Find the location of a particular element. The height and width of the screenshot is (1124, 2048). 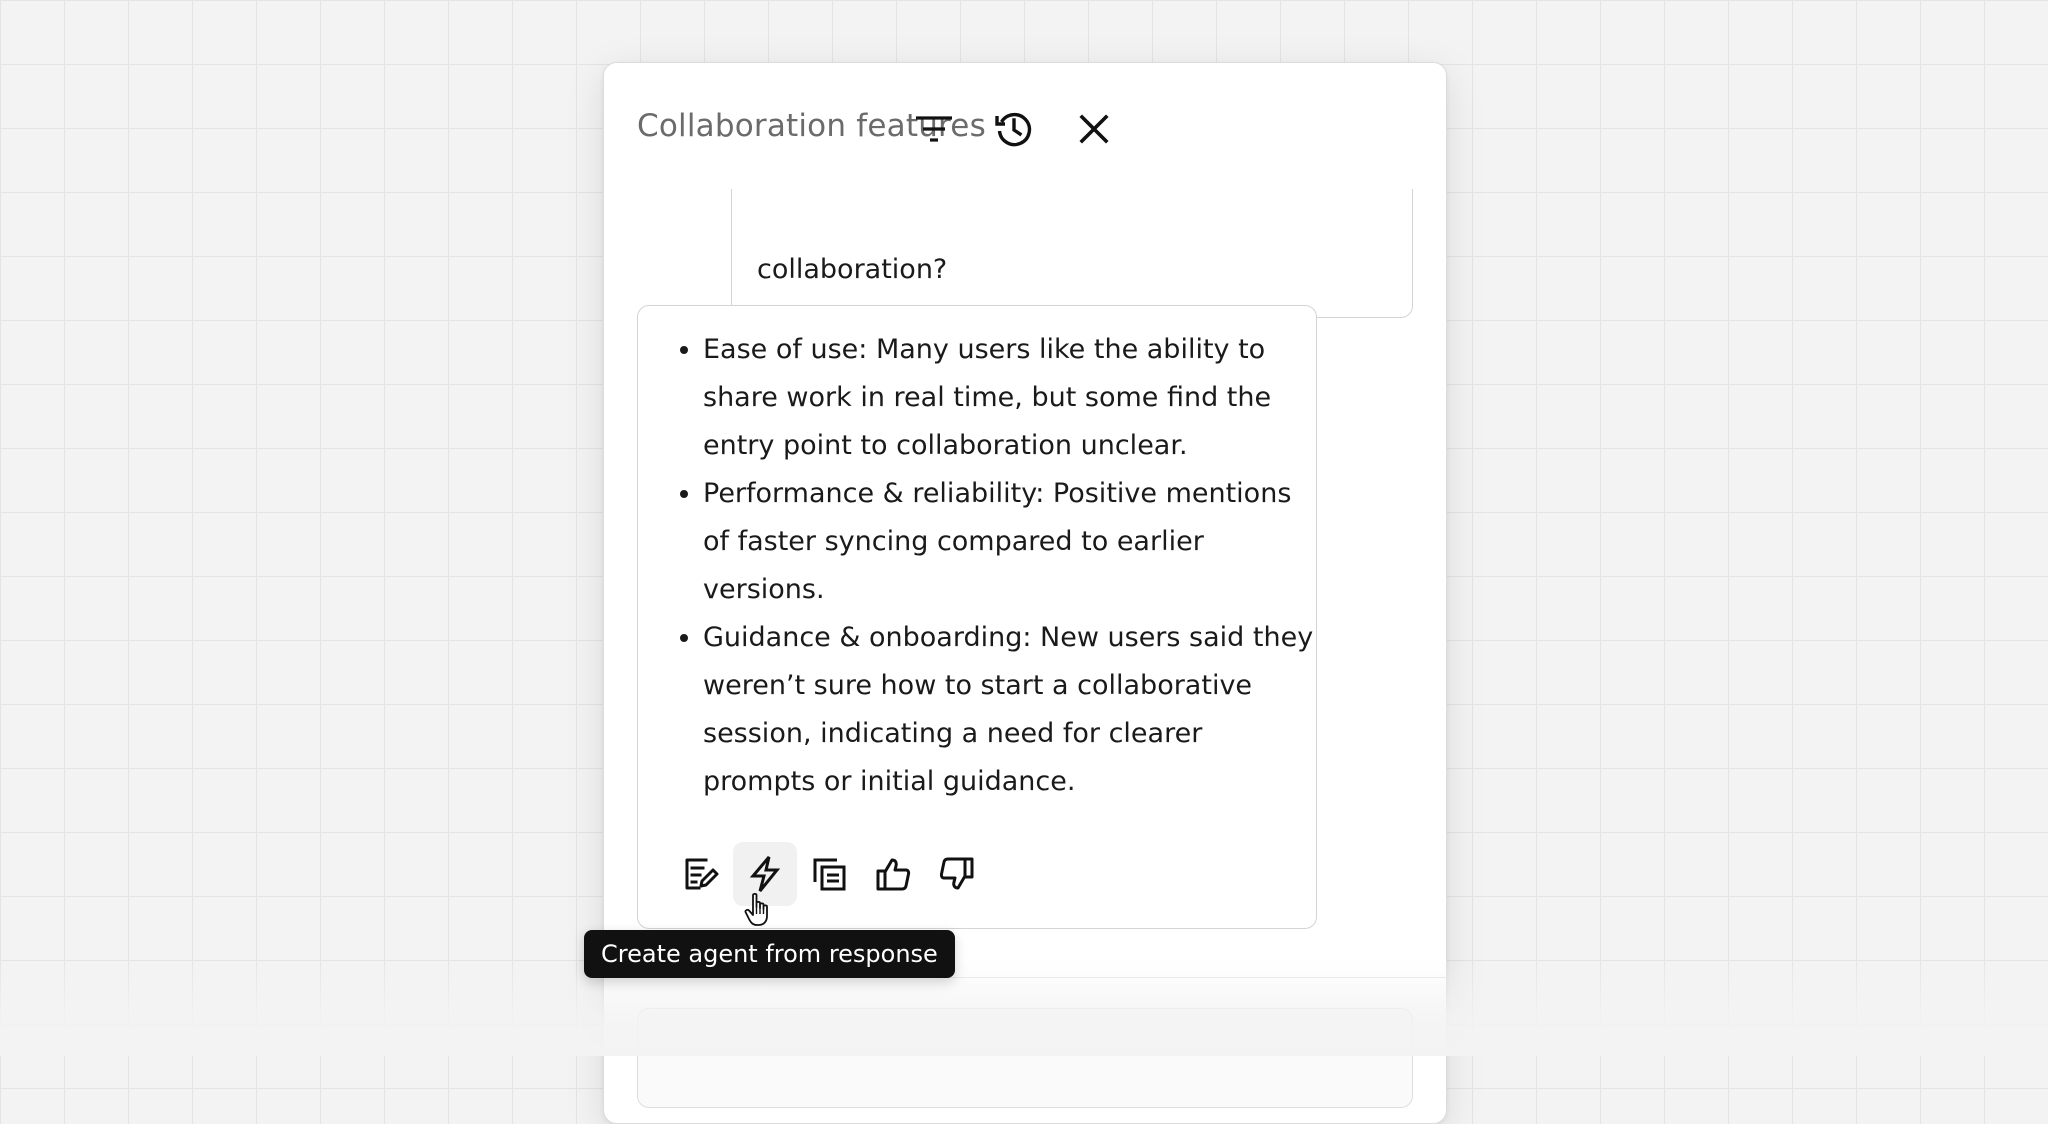

thumbs-down-button is located at coordinates (957, 874).